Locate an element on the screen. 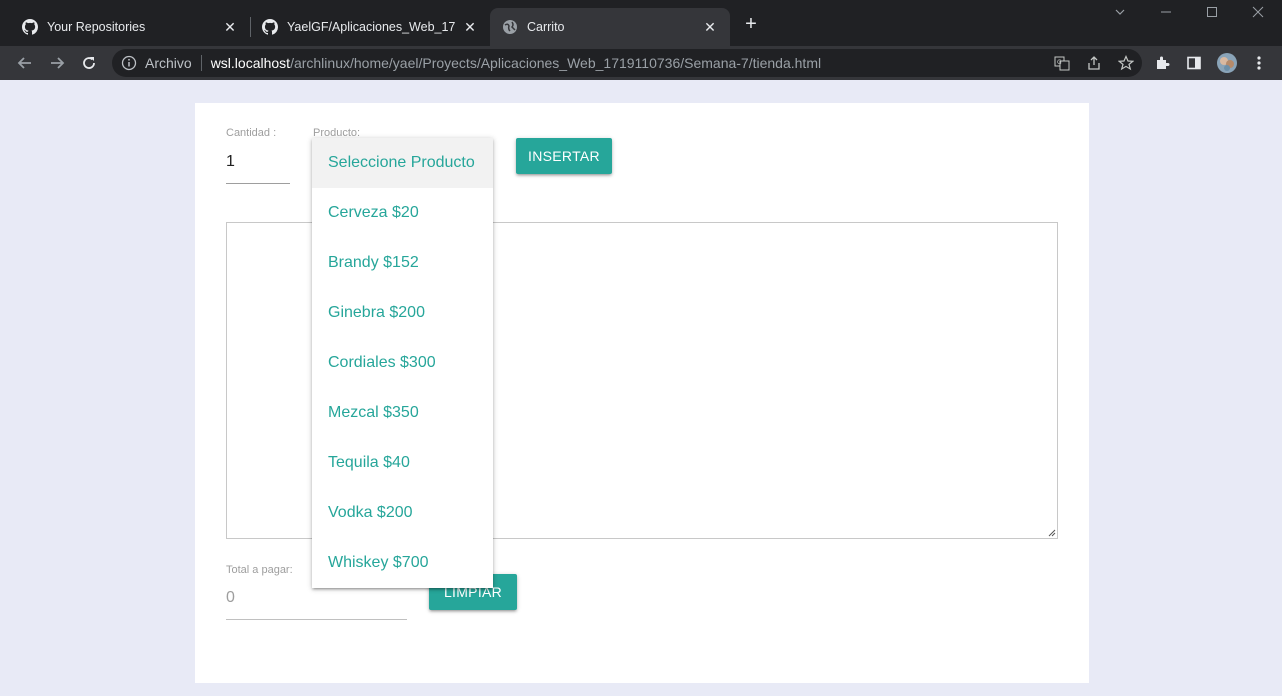  back-arrow-icon is located at coordinates (25, 63).